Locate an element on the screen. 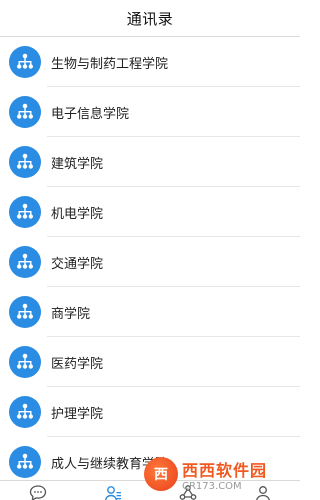  list-item-label: 商学院 is located at coordinates (71, 314).